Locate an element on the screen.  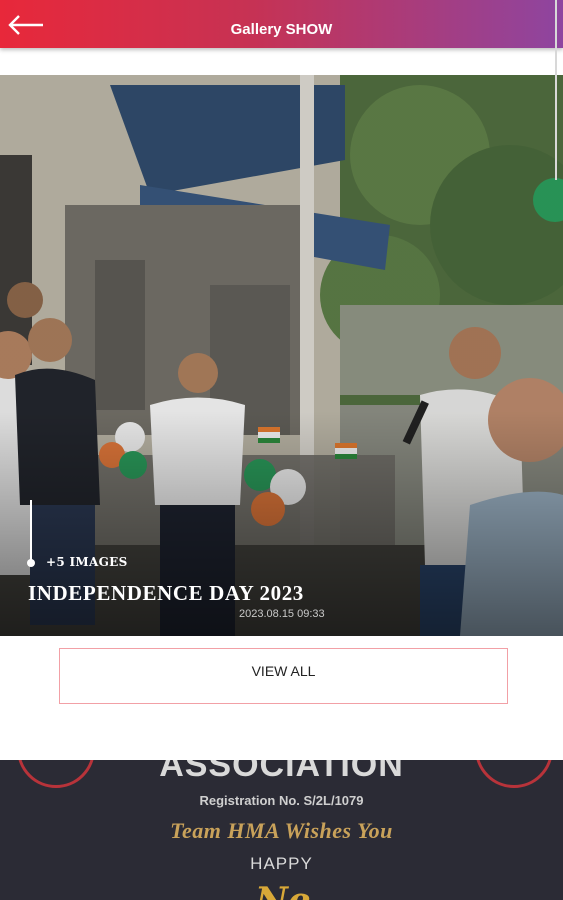
page-title: Gallery SHOW is located at coordinates (281, 29).